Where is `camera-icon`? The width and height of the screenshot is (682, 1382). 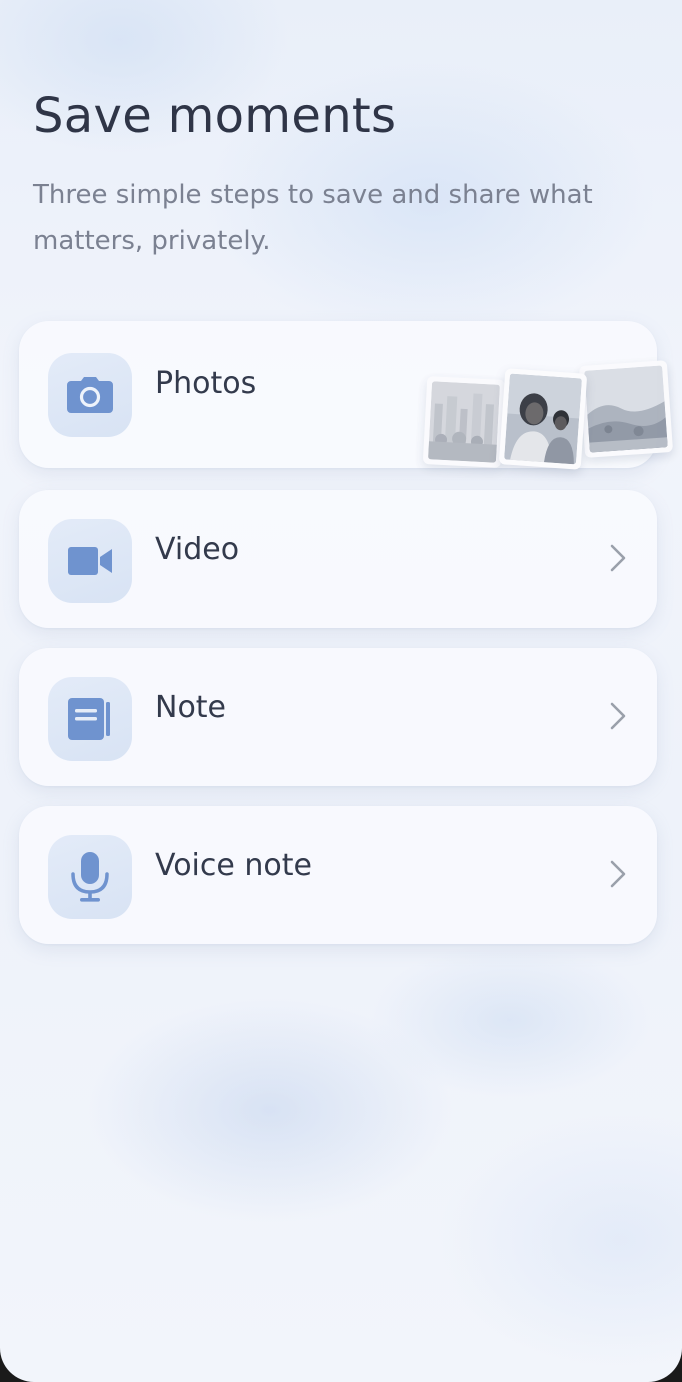
camera-icon is located at coordinates (90, 395).